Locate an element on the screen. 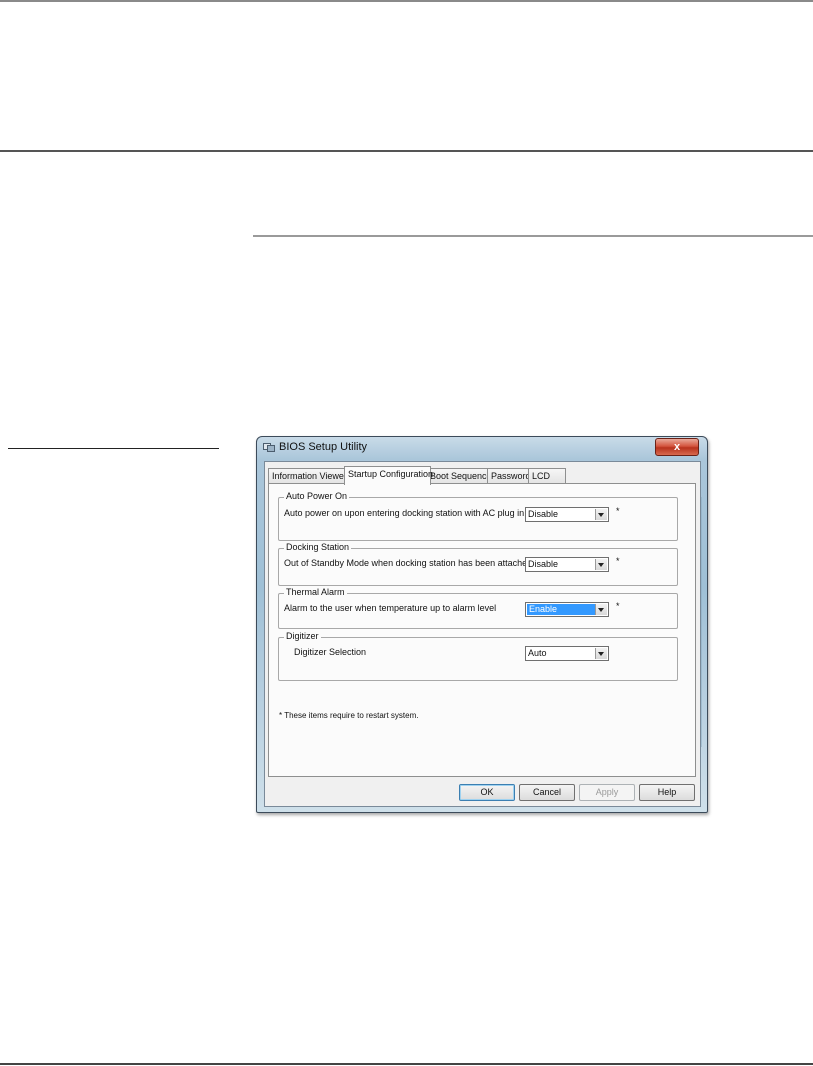  close-icon: x is located at coordinates (677, 447).